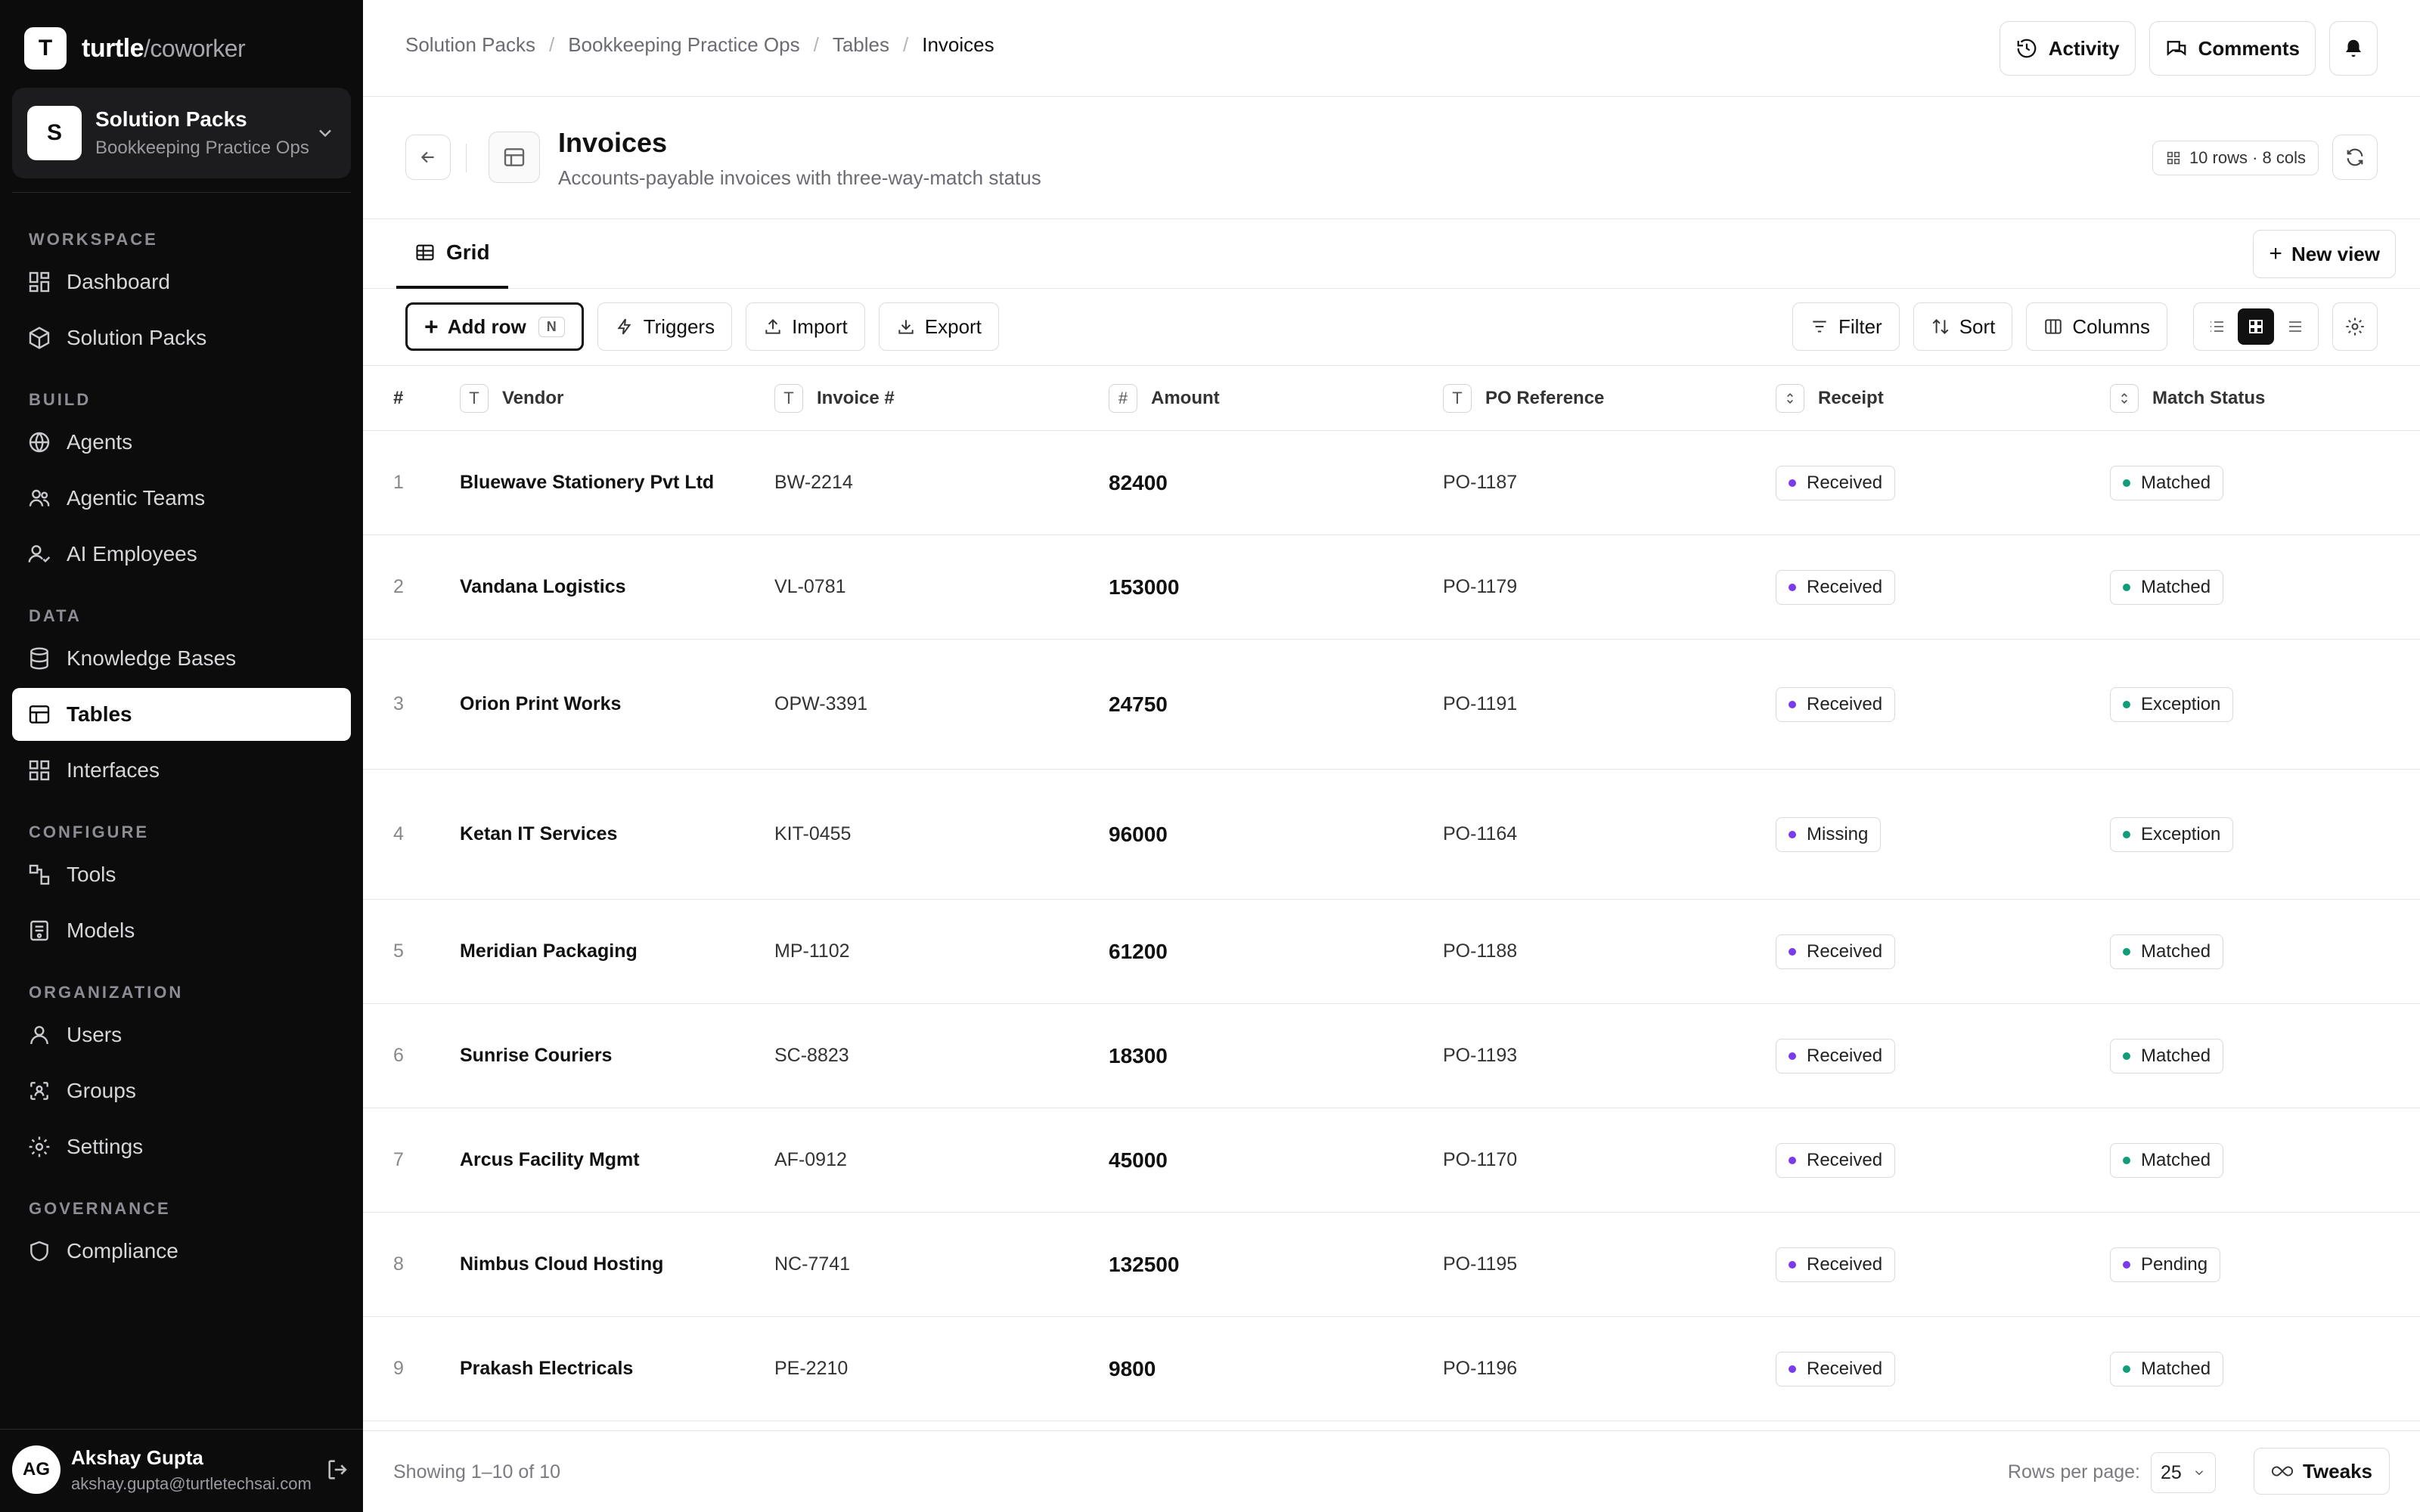 The image size is (2420, 1512). I want to click on sidebar-item-models: Models, so click(181, 931).